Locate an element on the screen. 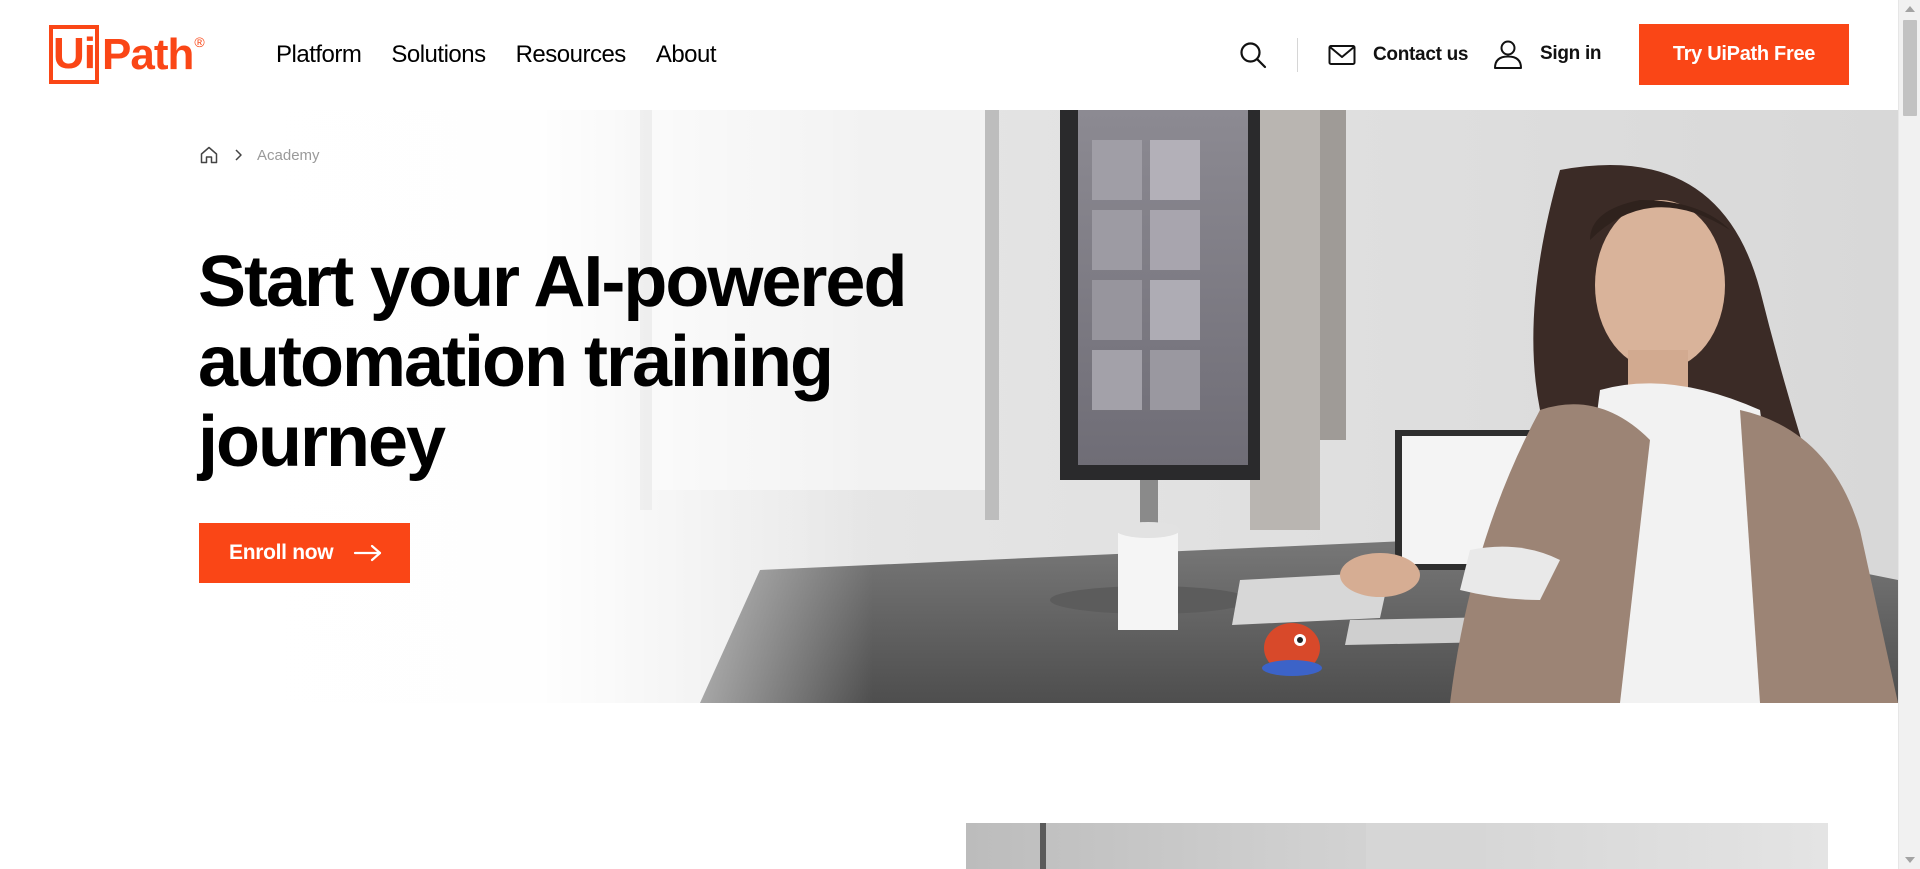  contact-us-link: Contact us is located at coordinates (1397, 55).